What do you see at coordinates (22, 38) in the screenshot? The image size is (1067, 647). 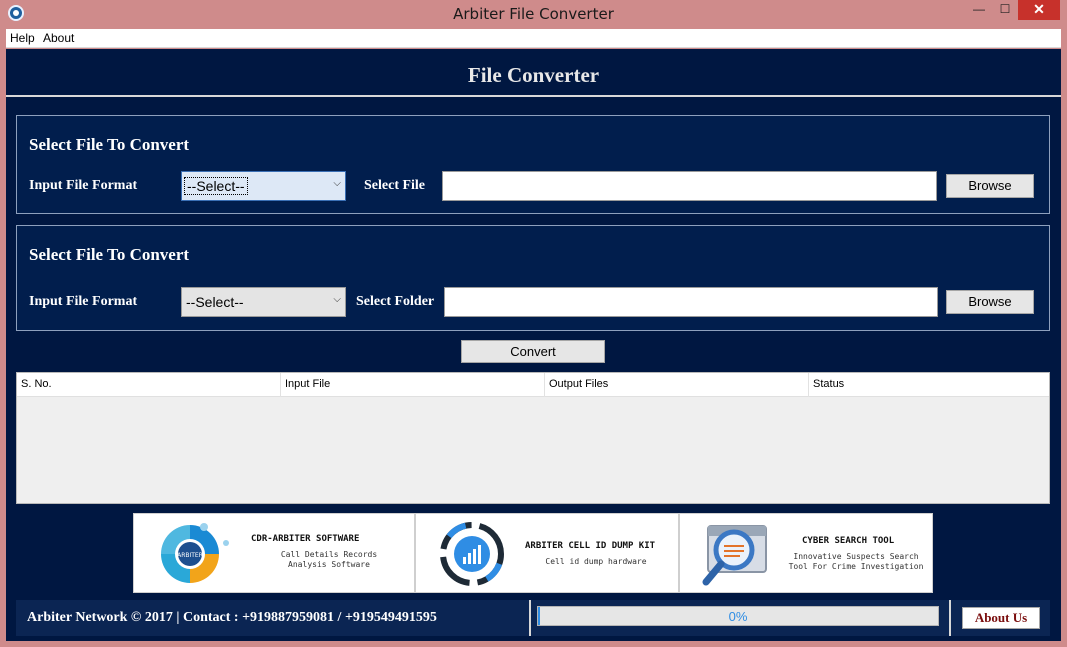 I see `menu-help: Help` at bounding box center [22, 38].